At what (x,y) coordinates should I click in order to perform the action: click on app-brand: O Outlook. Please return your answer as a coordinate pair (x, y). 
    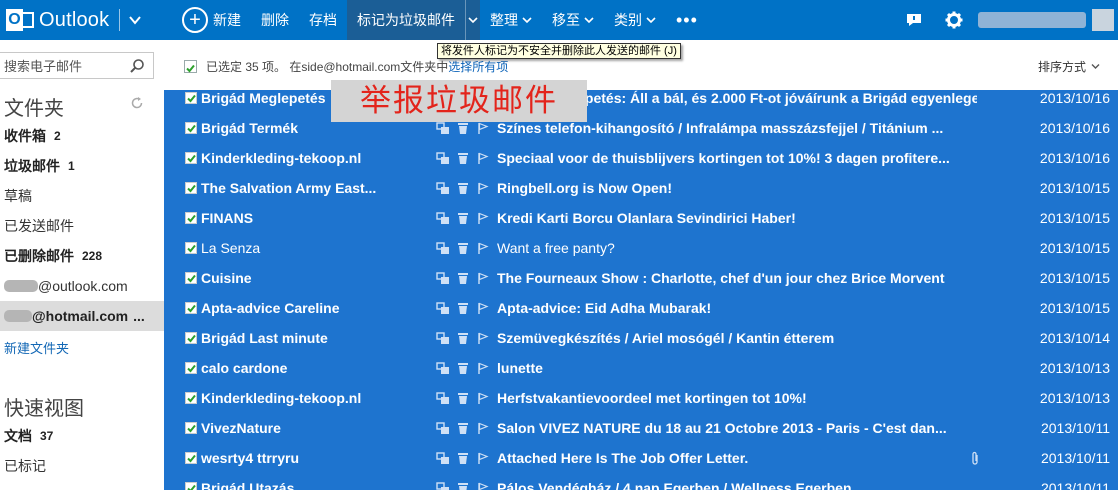
    Looking at the image, I should click on (71, 20).